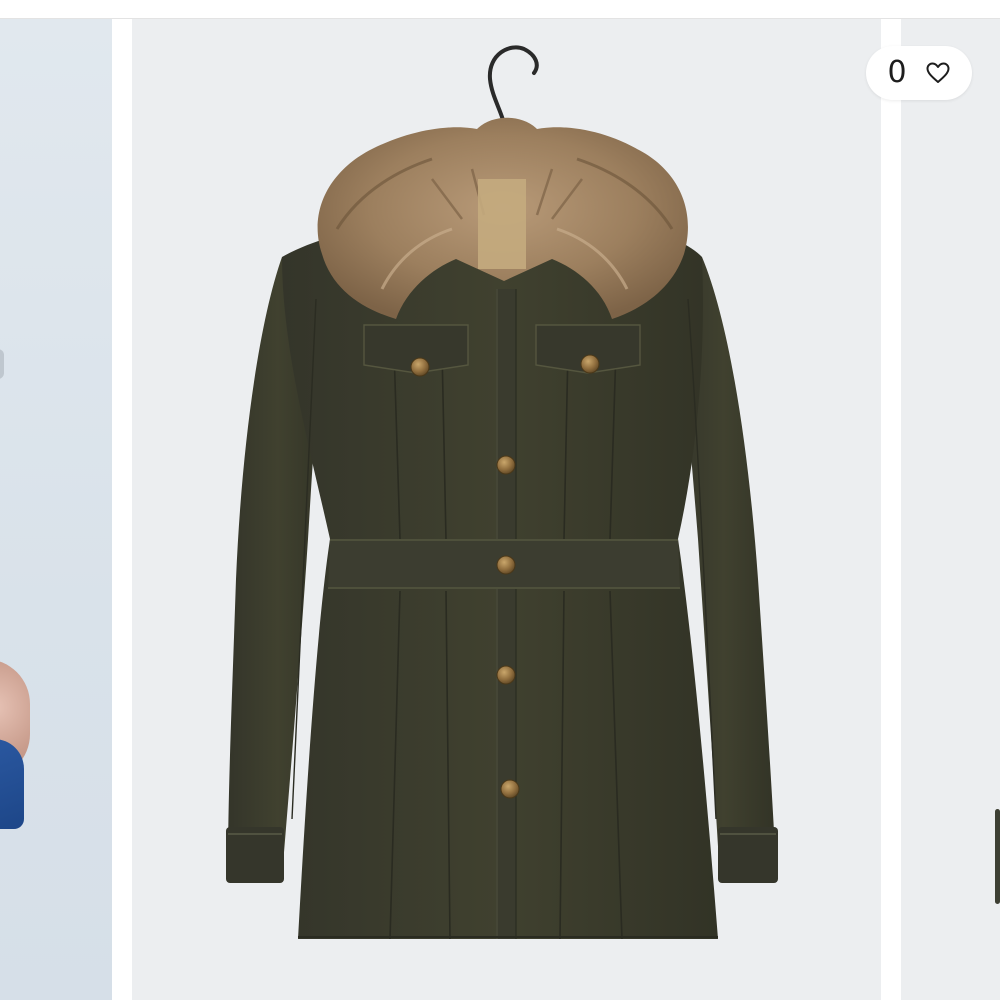 The image size is (1000, 1000). What do you see at coordinates (56, 509) in the screenshot?
I see `carousel-slide-previous` at bounding box center [56, 509].